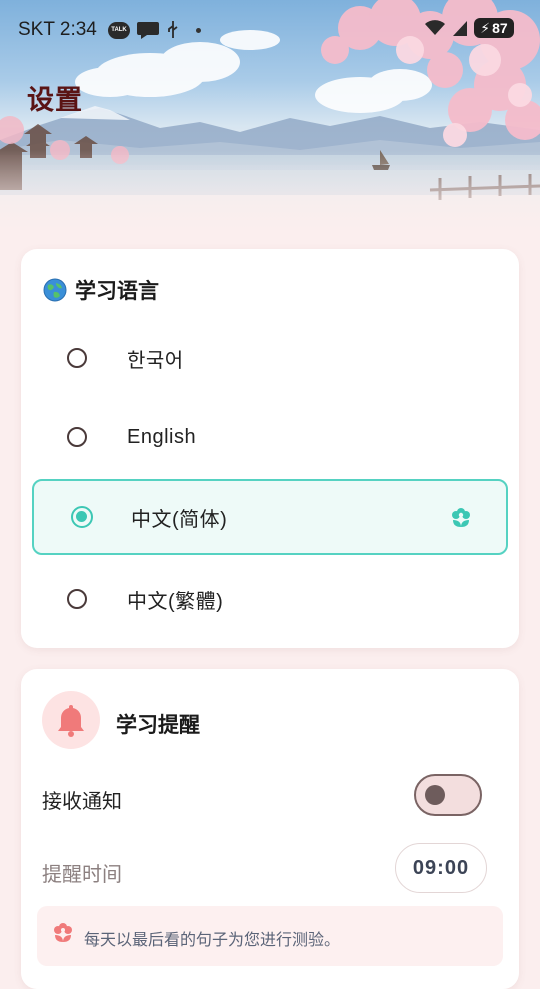 The height and width of the screenshot is (989, 540). What do you see at coordinates (78, 29) in the screenshot?
I see `clock: 2:34` at bounding box center [78, 29].